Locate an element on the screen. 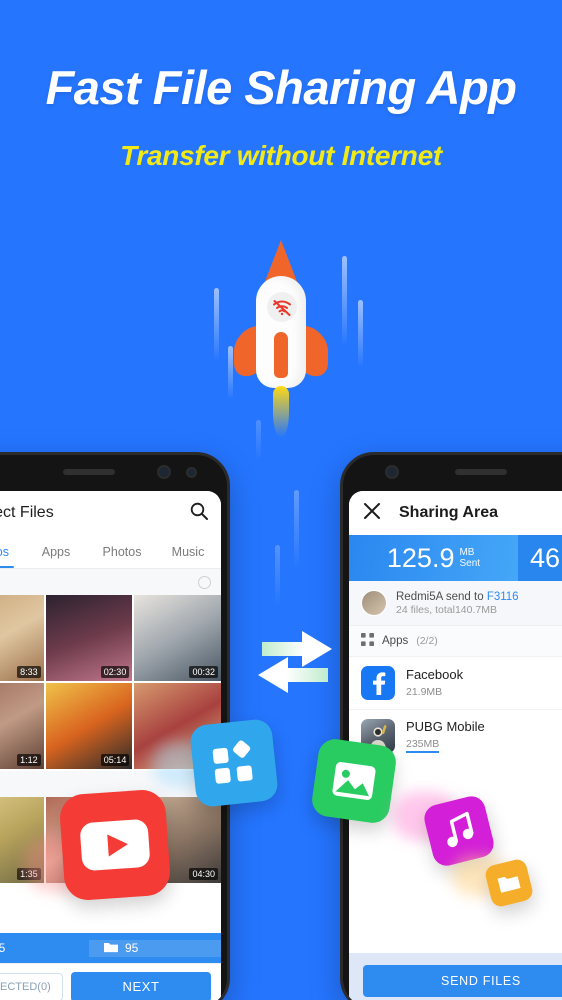  photos-icon is located at coordinates (354, 781).